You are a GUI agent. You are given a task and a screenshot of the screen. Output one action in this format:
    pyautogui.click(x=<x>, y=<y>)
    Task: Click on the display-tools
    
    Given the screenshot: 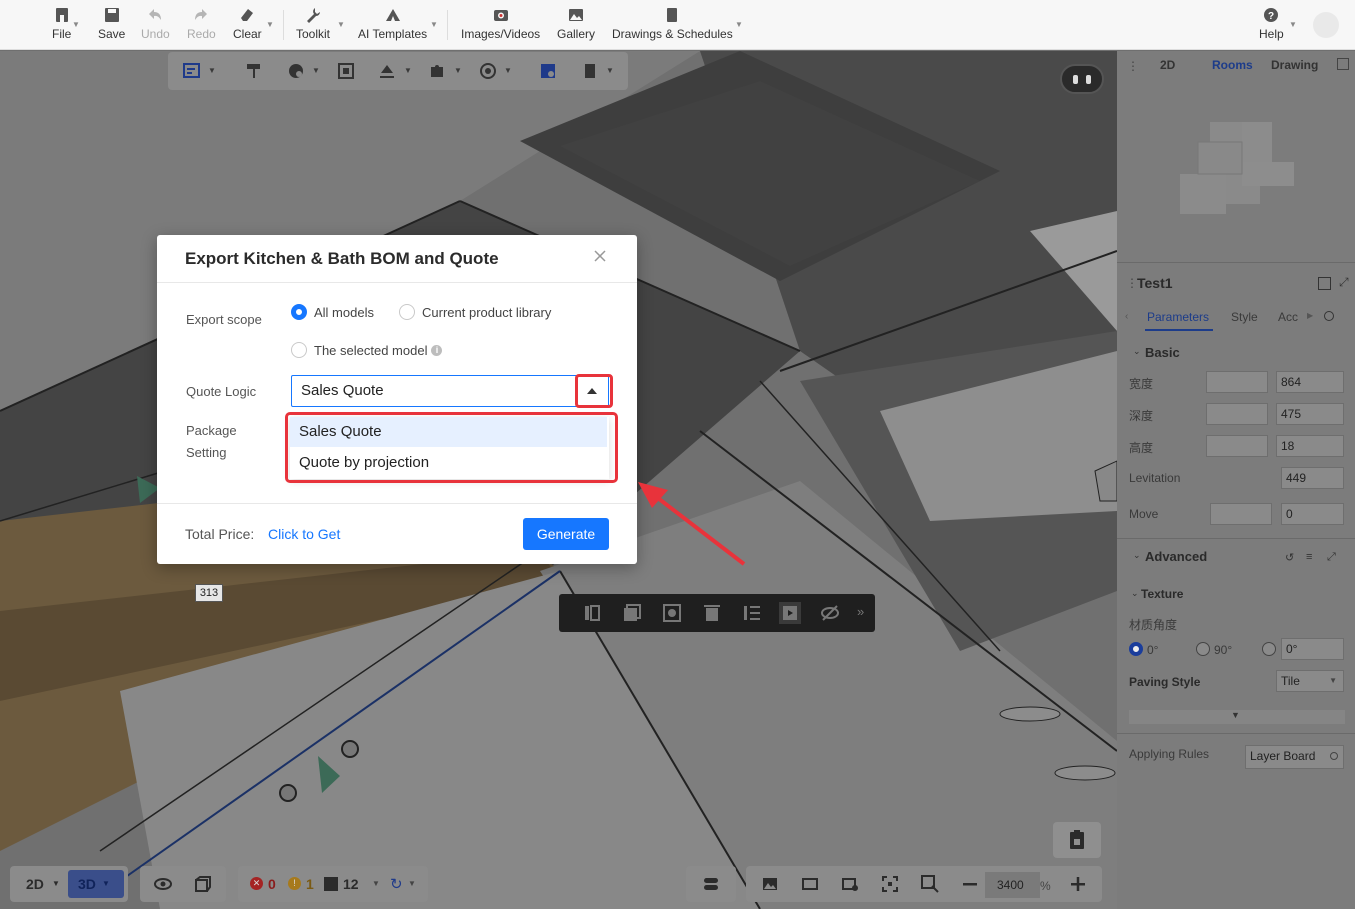 What is the action you would take?
    pyautogui.click(x=183, y=884)
    